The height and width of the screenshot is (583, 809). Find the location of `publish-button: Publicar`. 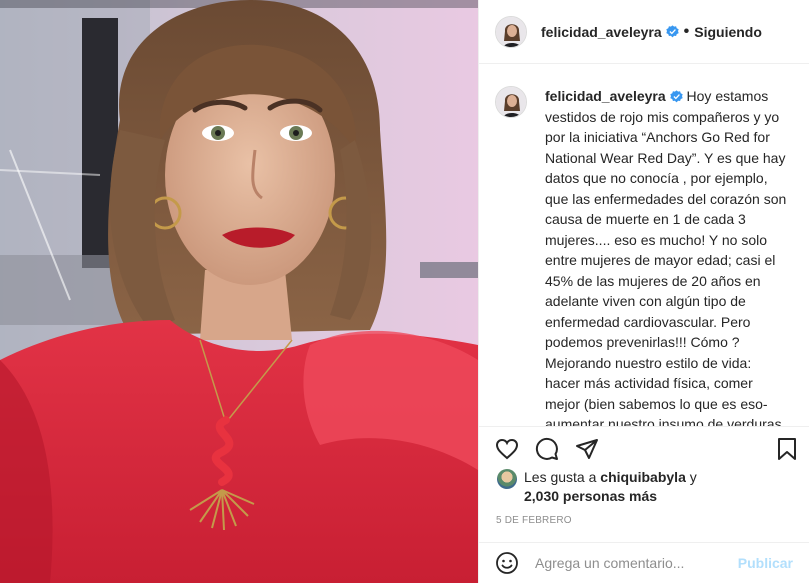

publish-button: Publicar is located at coordinates (765, 563).